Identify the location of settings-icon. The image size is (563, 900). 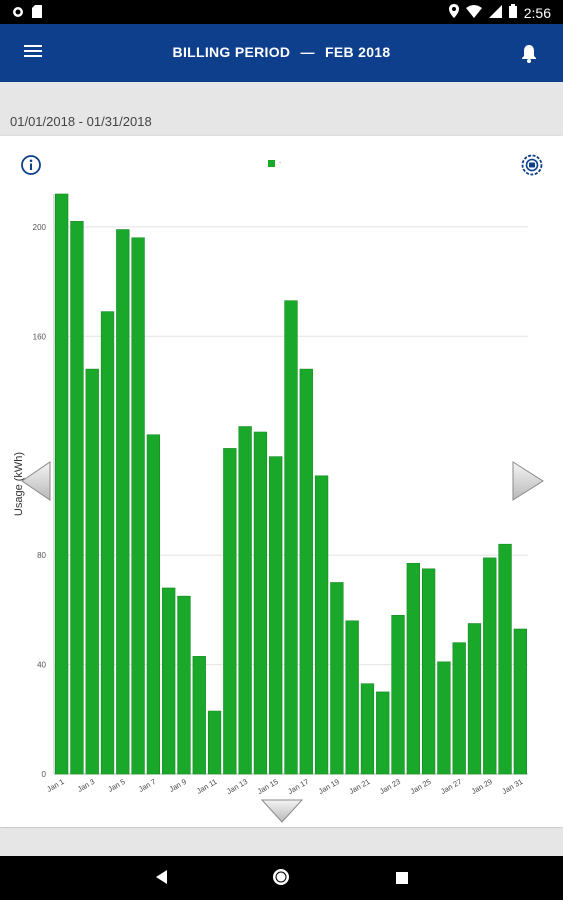
(532, 167).